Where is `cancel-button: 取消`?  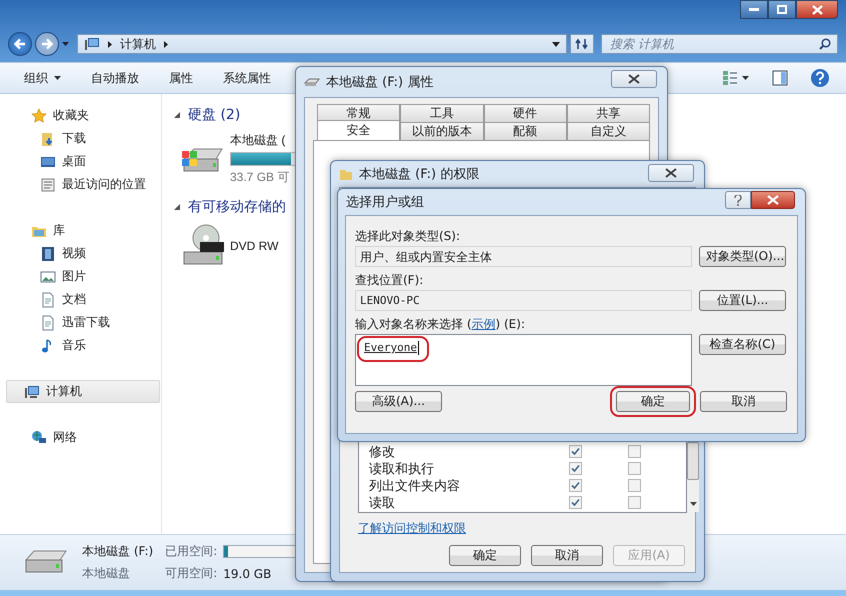
cancel-button: 取消 is located at coordinates (743, 401).